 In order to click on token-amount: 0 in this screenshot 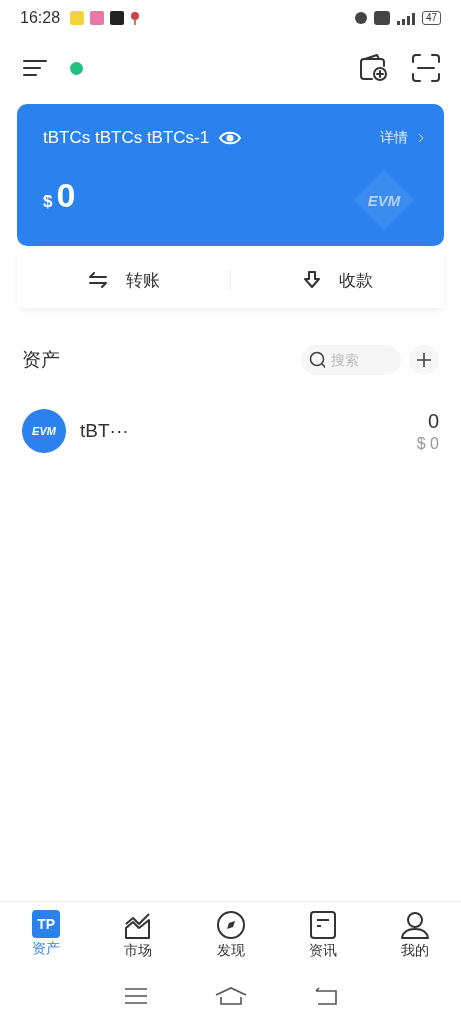, I will do `click(433, 421)`.